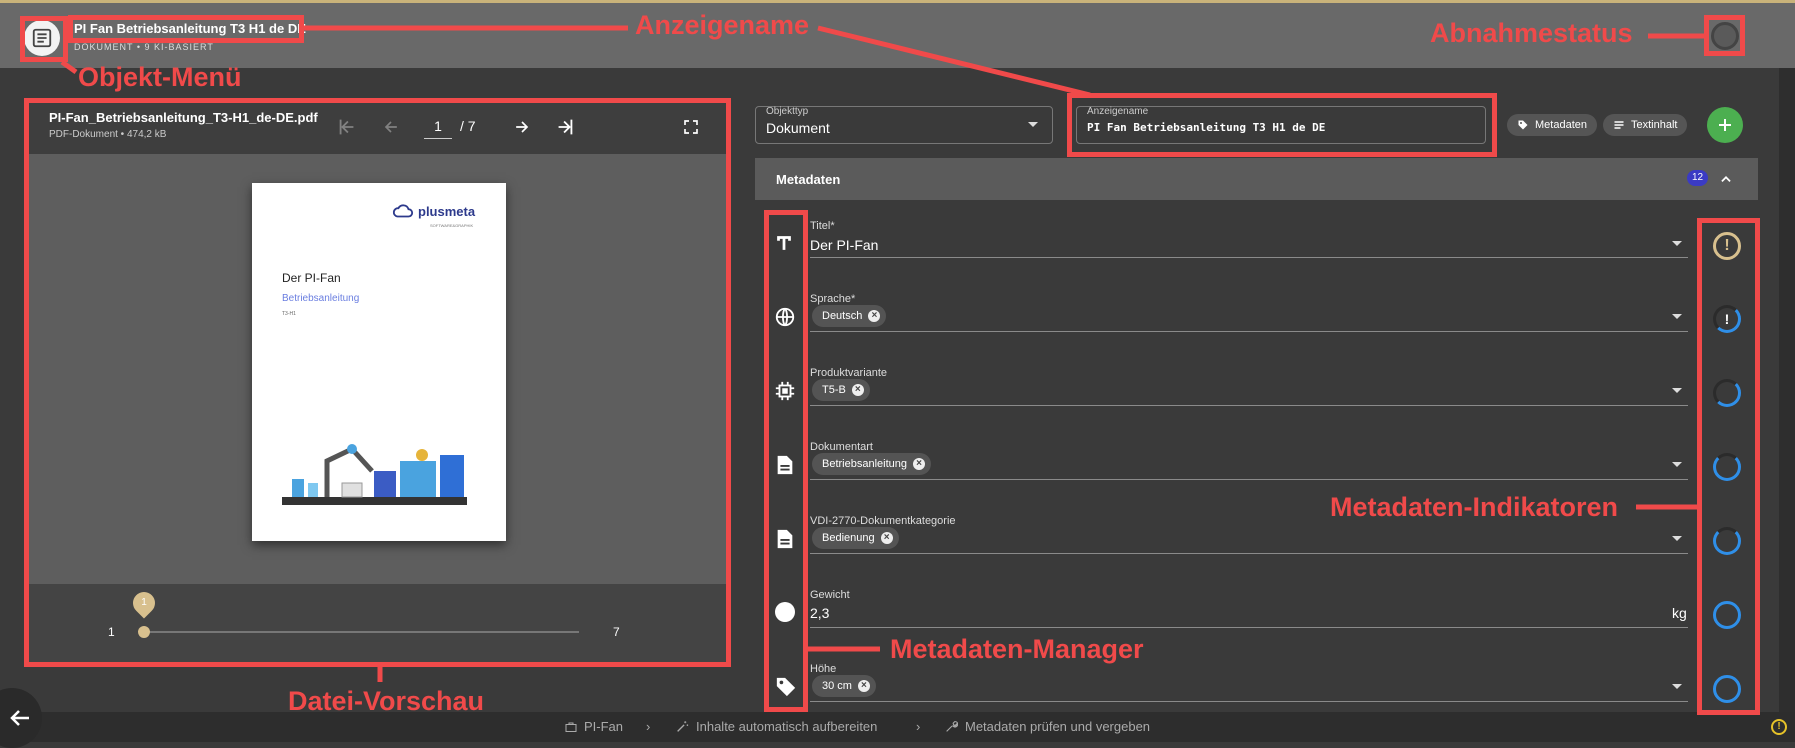 The width and height of the screenshot is (1795, 748). What do you see at coordinates (1017, 649) in the screenshot?
I see `annotation-label-metadaten-manager: Metadaten-Manager` at bounding box center [1017, 649].